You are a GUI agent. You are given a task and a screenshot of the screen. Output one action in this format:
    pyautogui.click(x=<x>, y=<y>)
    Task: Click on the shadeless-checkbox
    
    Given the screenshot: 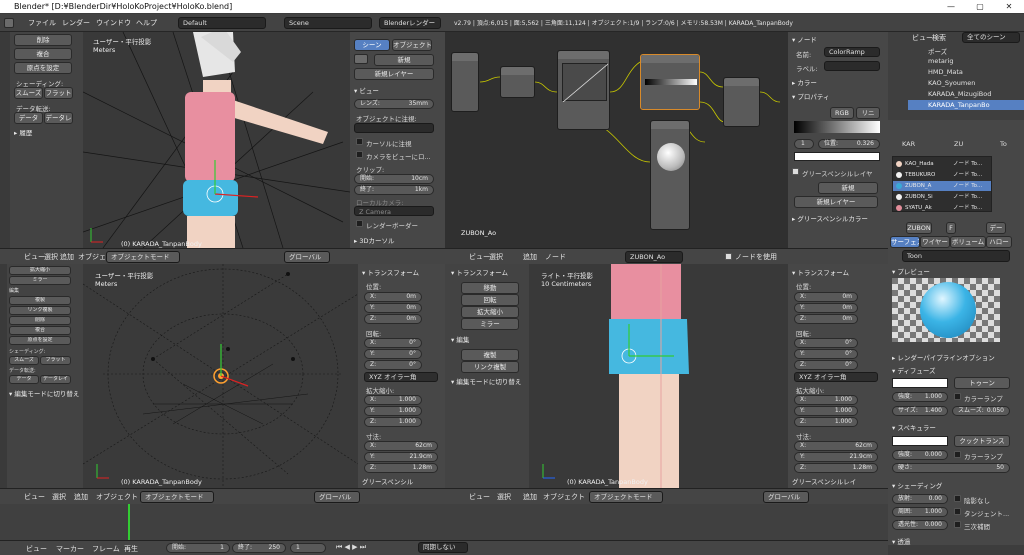 What is the action you would take?
    pyautogui.click(x=957, y=498)
    